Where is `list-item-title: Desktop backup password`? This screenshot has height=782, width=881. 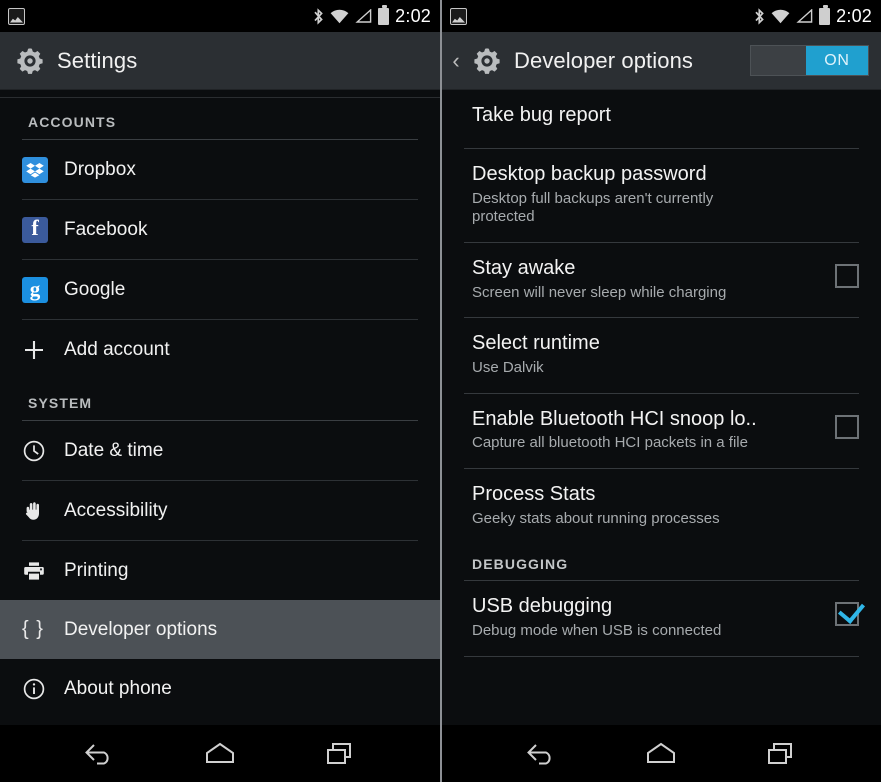 list-item-title: Desktop backup password is located at coordinates (589, 174).